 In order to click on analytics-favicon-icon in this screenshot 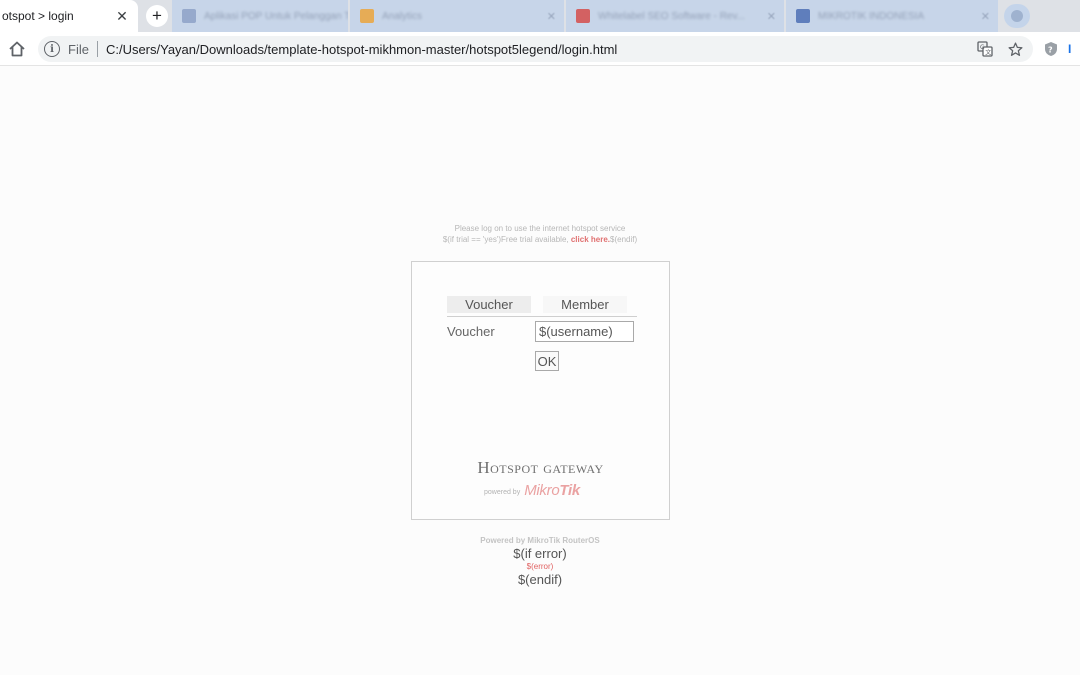, I will do `click(367, 16)`.